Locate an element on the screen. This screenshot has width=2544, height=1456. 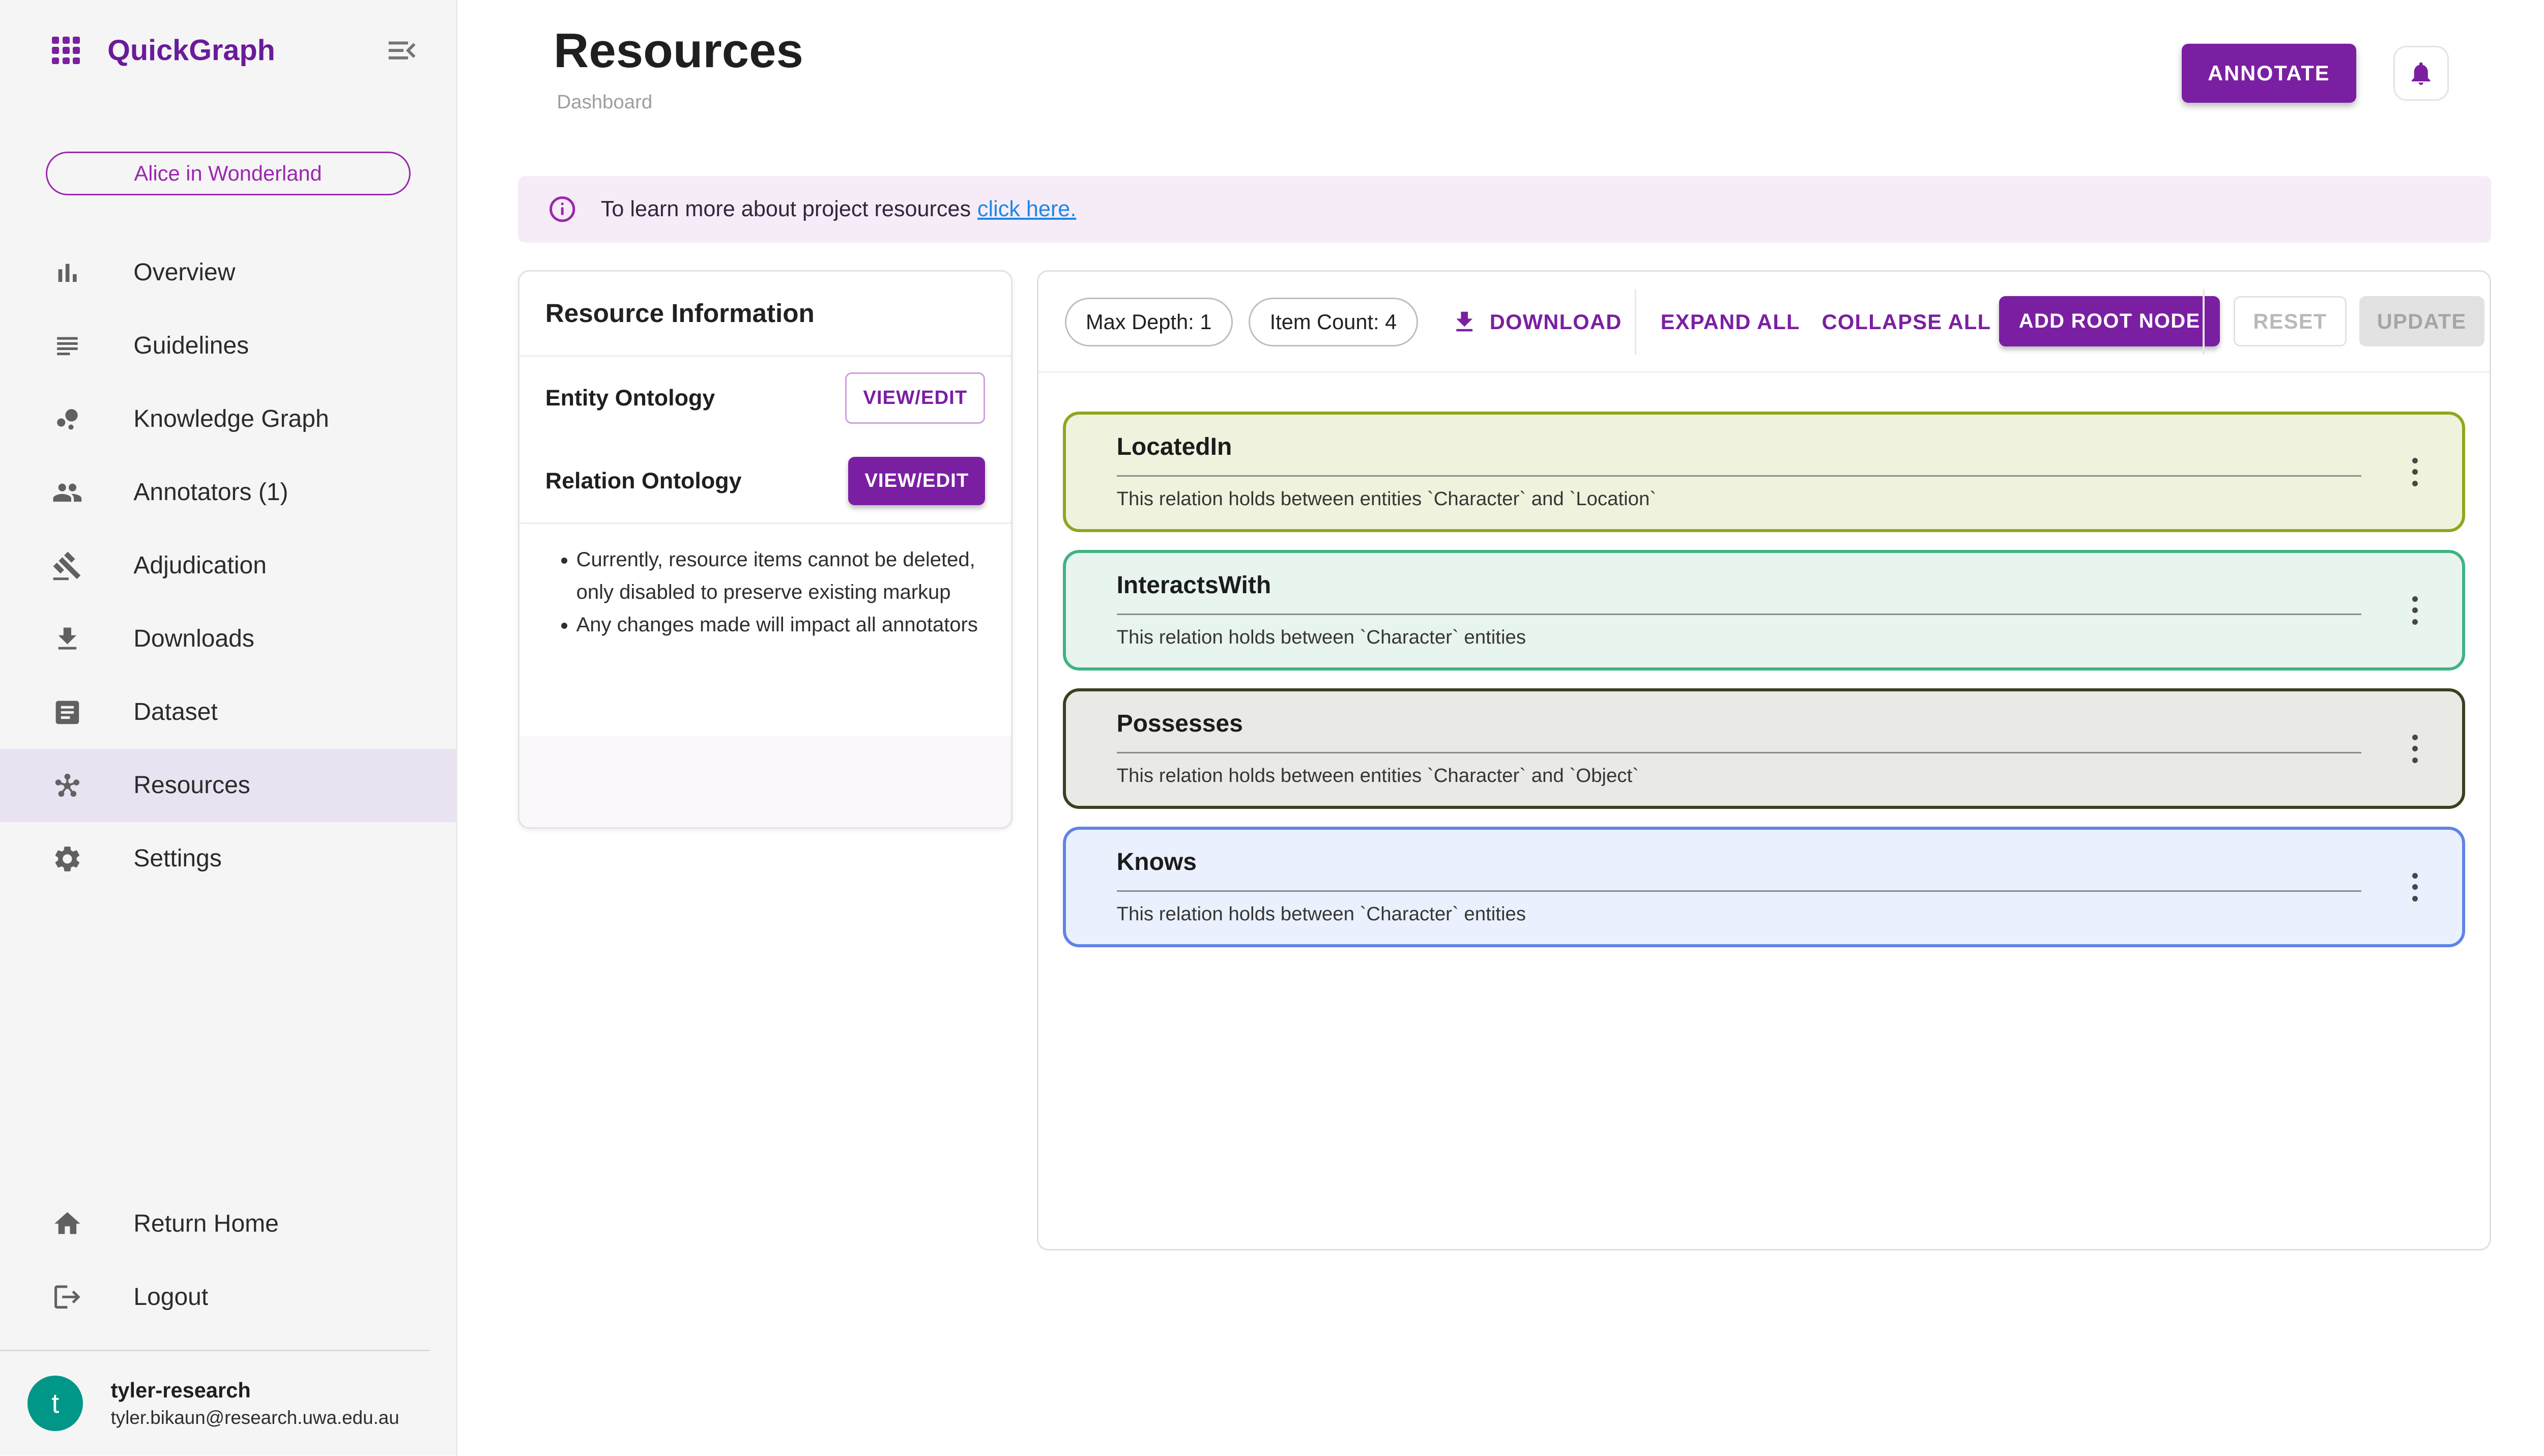
sidebar-item-guidelines: Guidelines is located at coordinates (228, 346).